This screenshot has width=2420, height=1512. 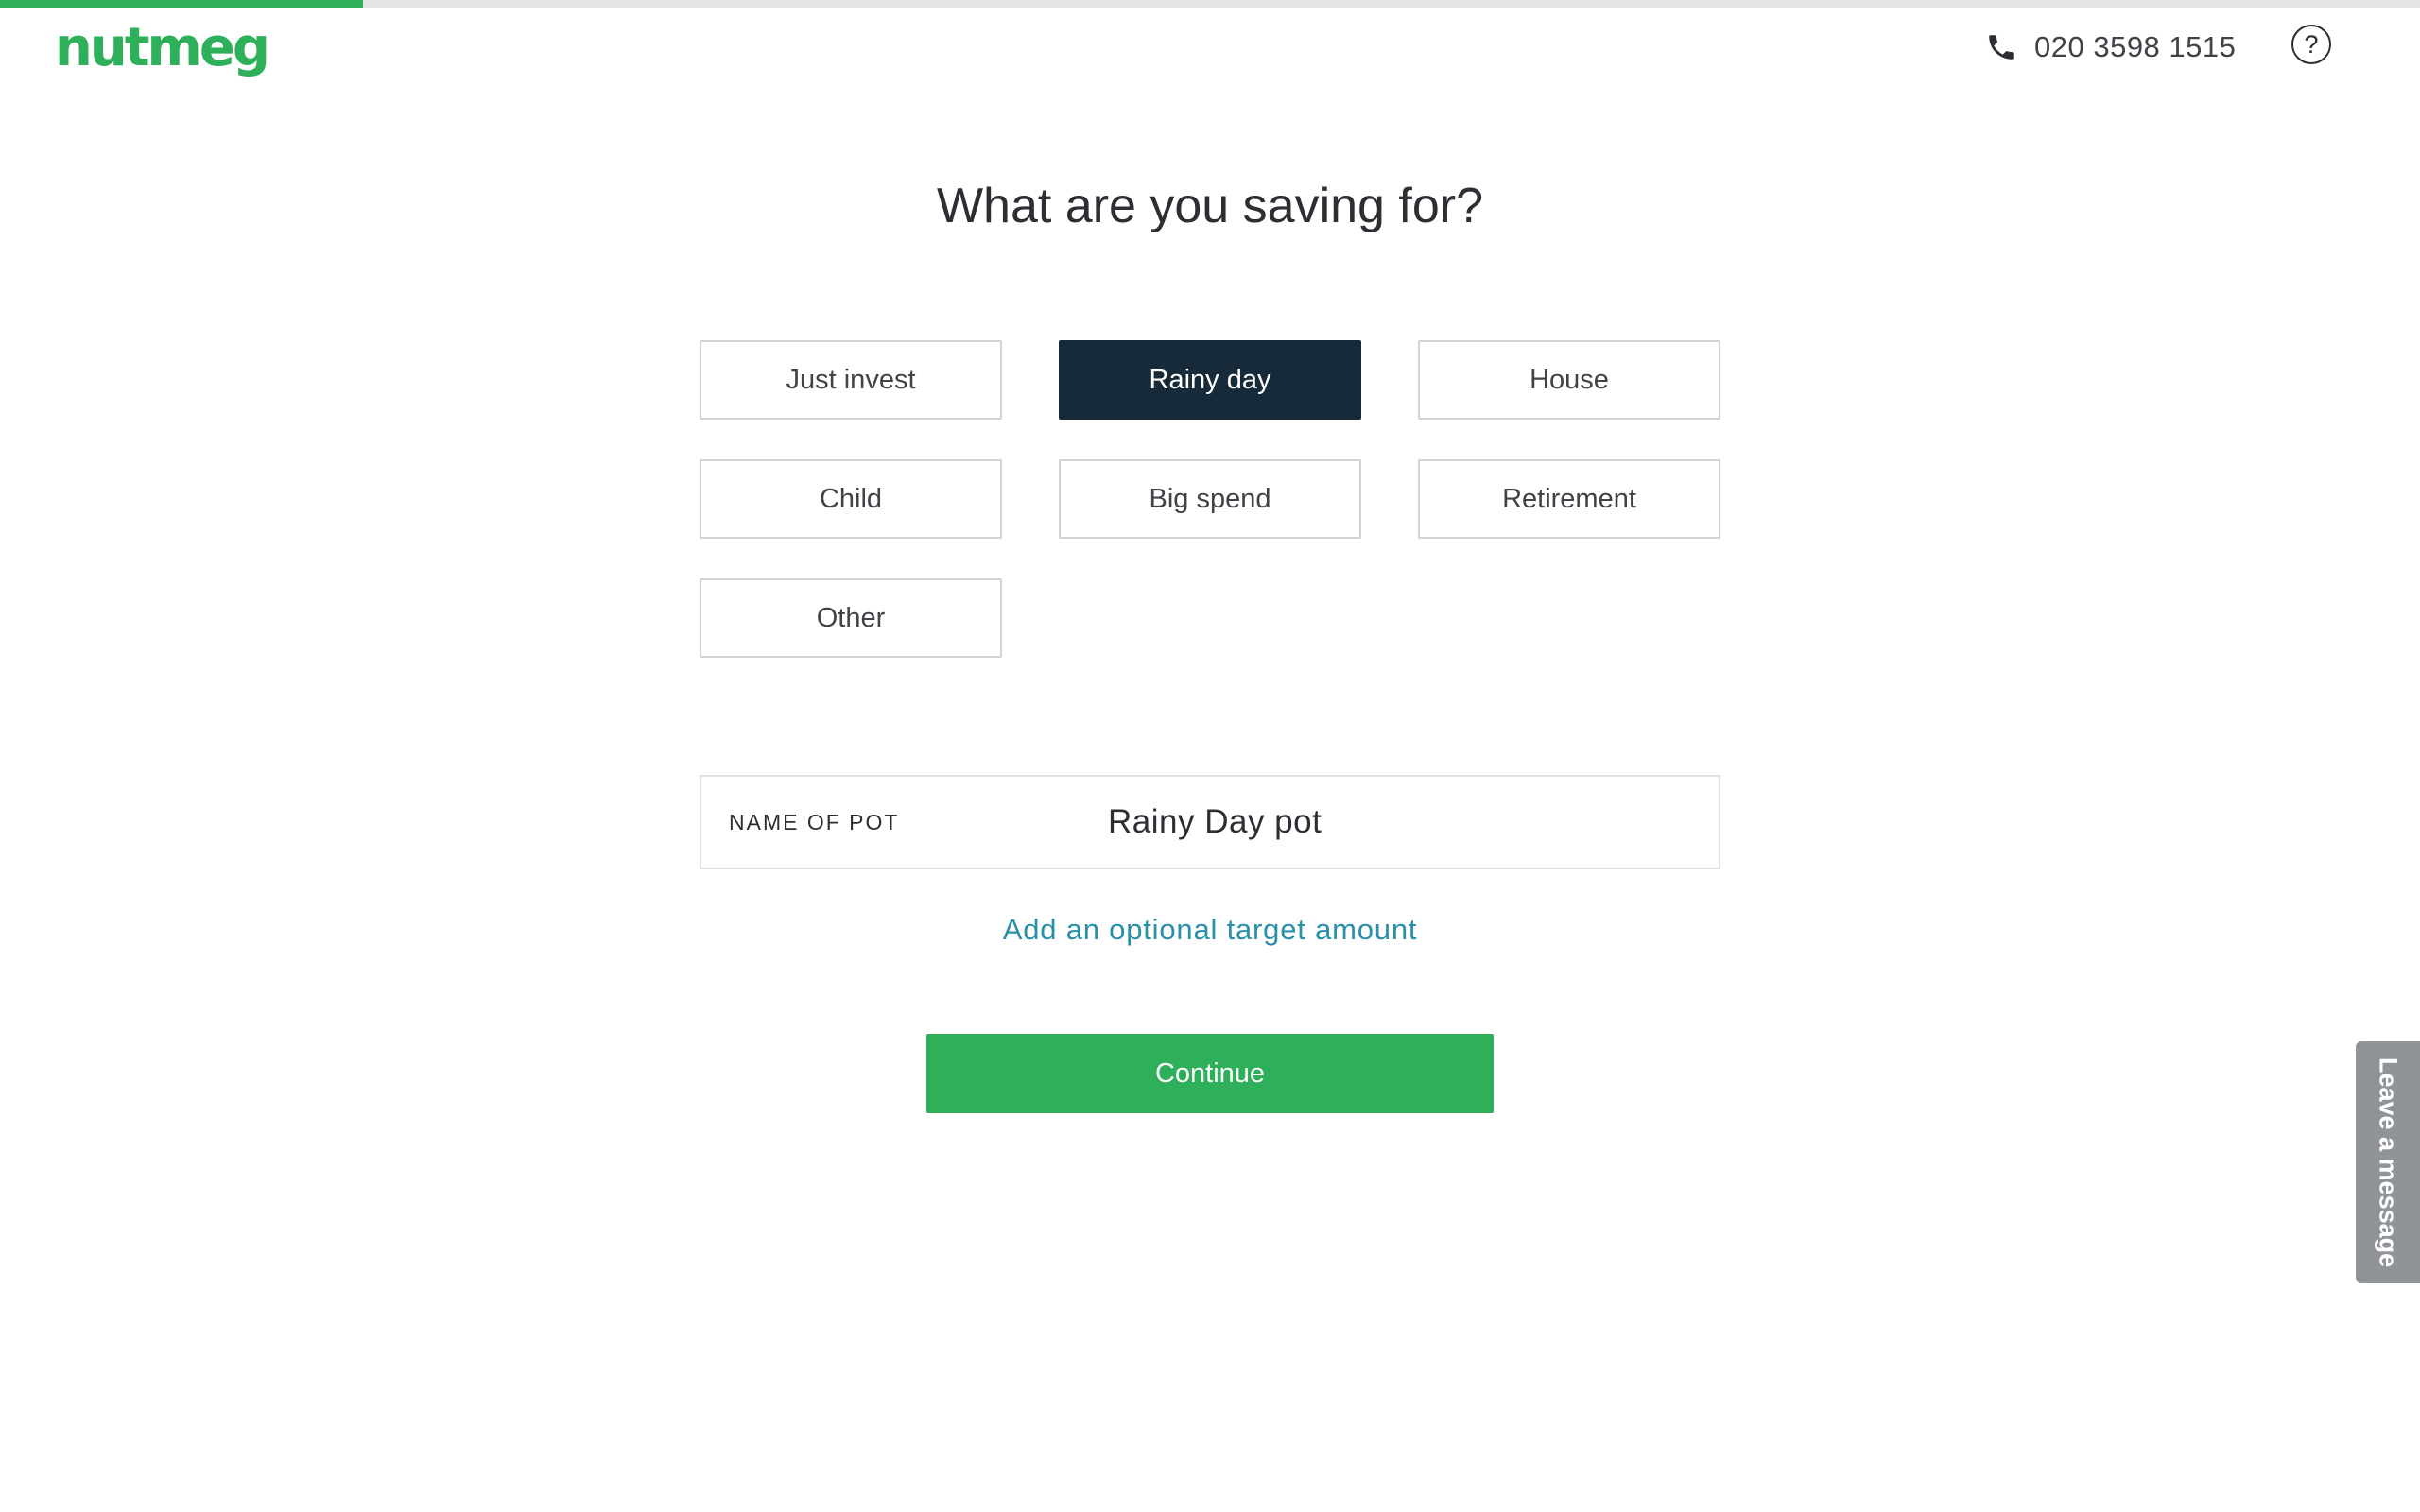 I want to click on goal-rainy-day-button: Rainy day, so click(x=1210, y=380).